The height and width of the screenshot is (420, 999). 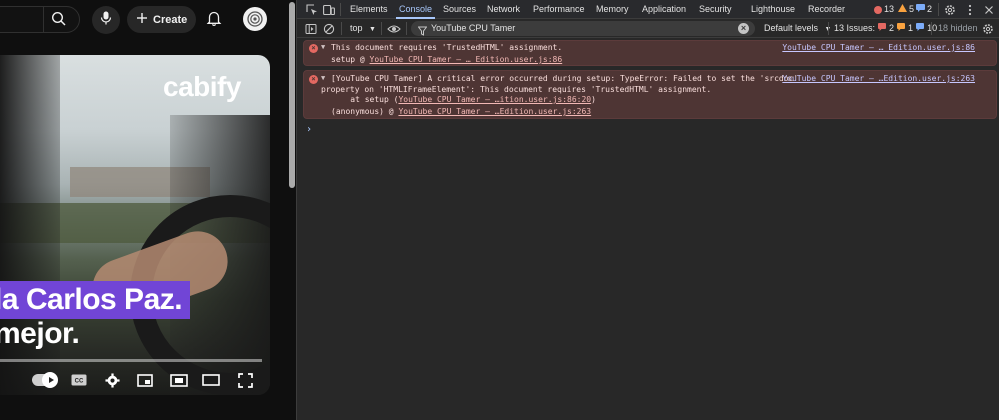 I want to click on search-divider, so click(x=43, y=19).